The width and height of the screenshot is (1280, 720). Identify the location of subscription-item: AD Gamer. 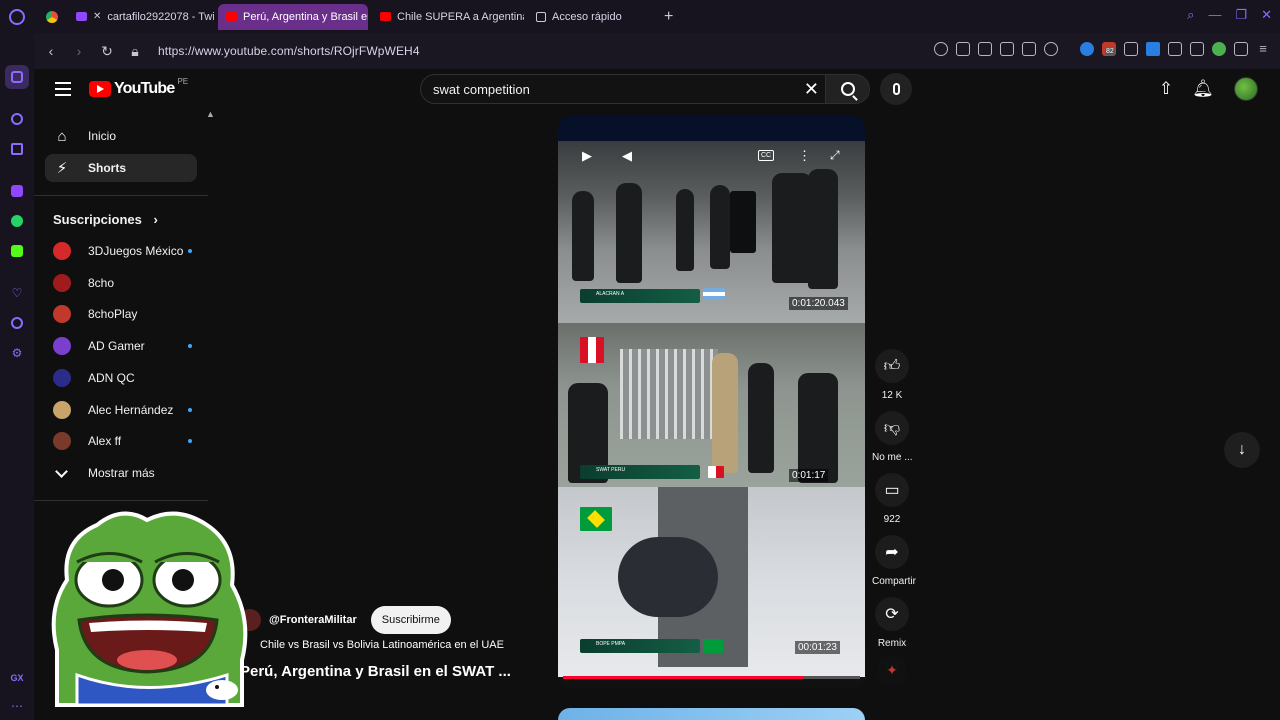
(122, 346).